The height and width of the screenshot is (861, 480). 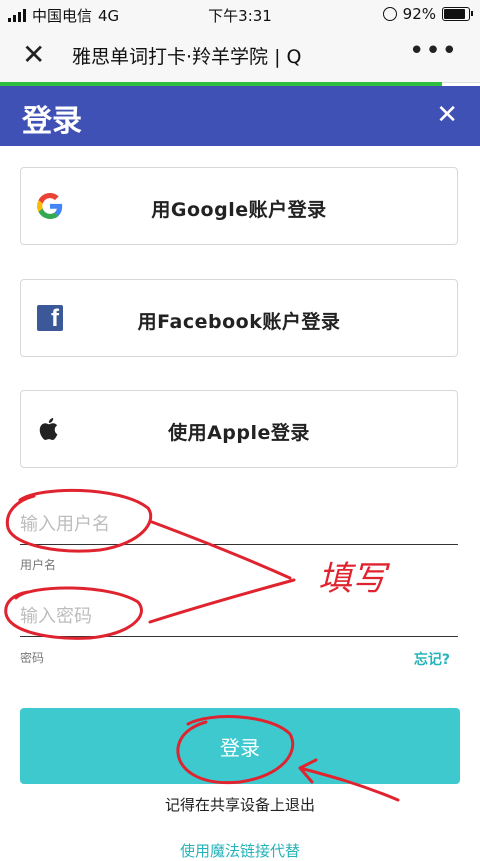 I want to click on username-caption: 用户名, so click(x=38, y=565).